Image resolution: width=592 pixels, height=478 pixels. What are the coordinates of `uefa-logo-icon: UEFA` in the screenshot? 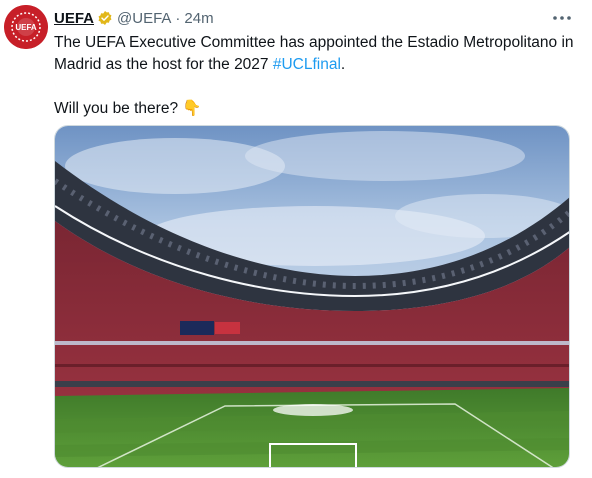 It's located at (26, 27).